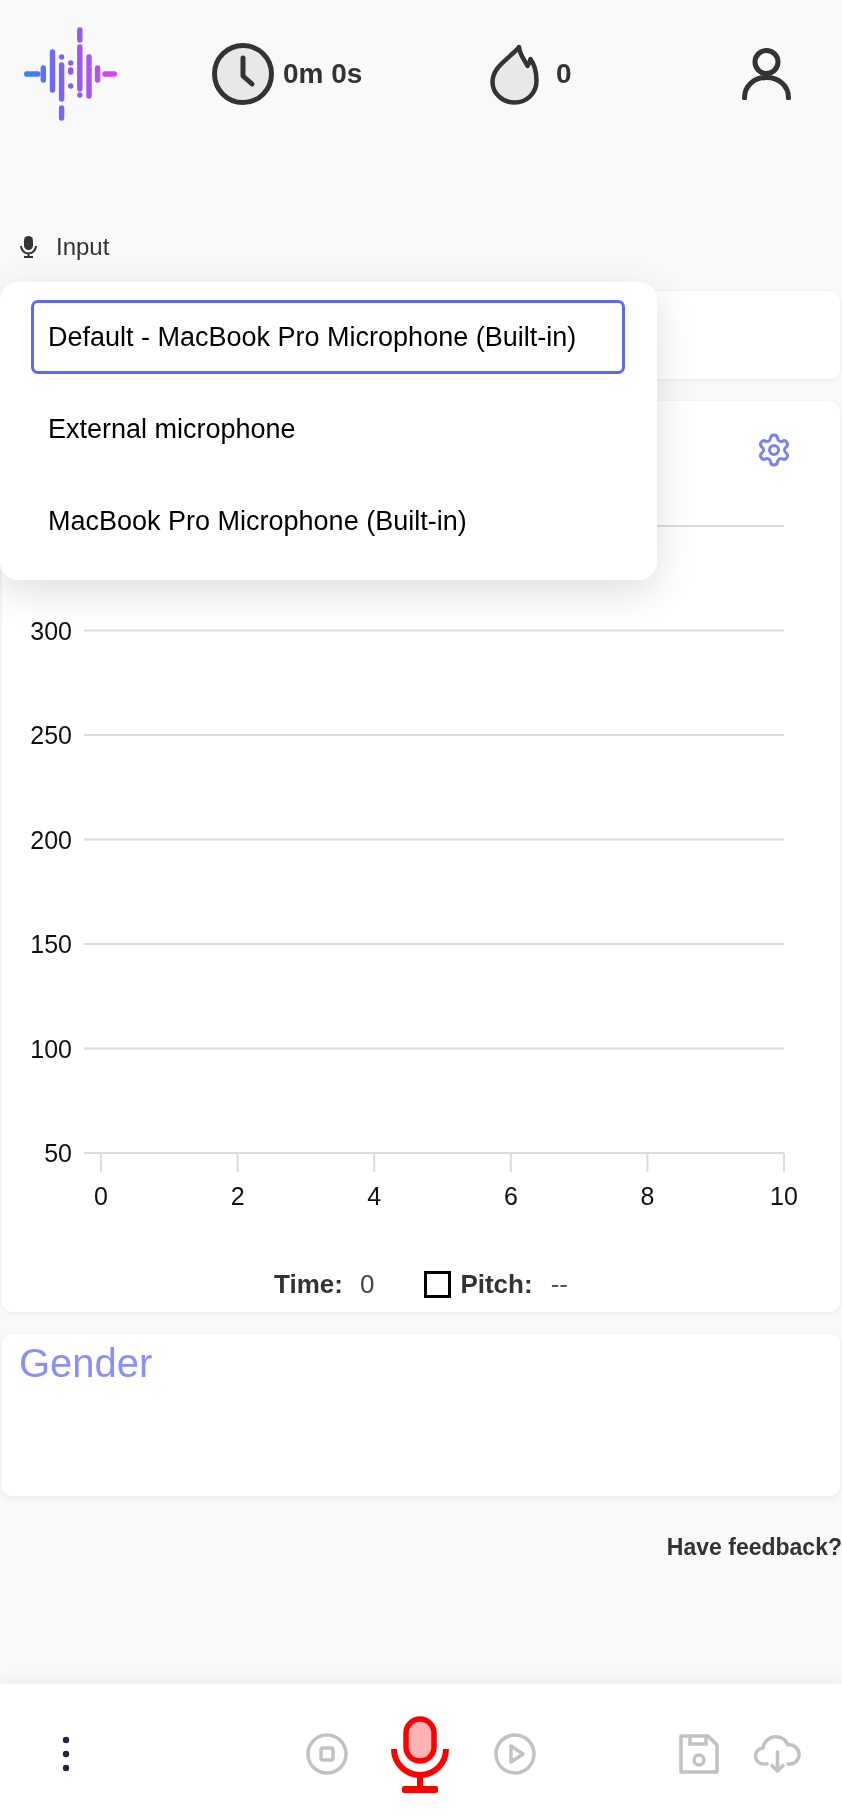 This screenshot has width=842, height=1818. I want to click on x-axis-label: 0, so click(101, 1196).